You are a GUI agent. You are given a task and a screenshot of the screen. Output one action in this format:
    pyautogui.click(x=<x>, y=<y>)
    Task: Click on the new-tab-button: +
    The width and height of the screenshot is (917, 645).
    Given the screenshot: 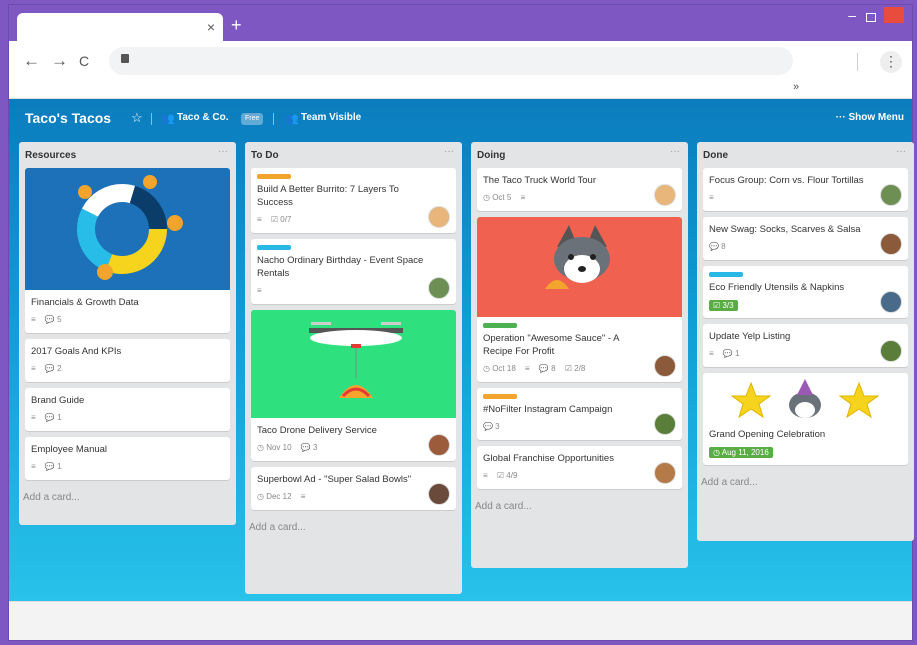 What is the action you would take?
    pyautogui.click(x=236, y=25)
    